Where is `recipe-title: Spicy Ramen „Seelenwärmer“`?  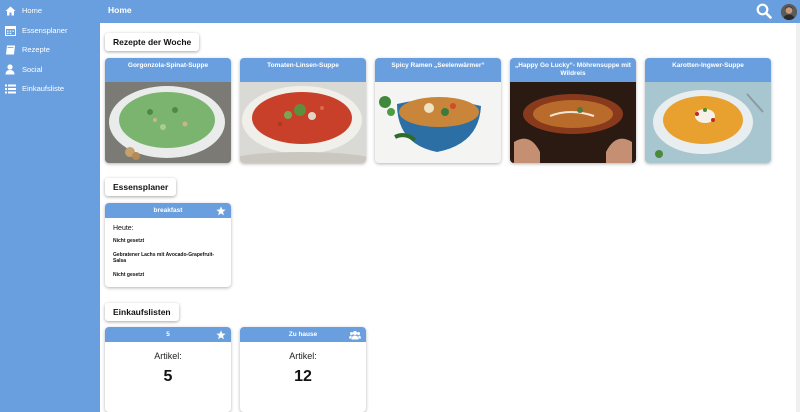 recipe-title: Spicy Ramen „Seelenwärmer“ is located at coordinates (438, 70).